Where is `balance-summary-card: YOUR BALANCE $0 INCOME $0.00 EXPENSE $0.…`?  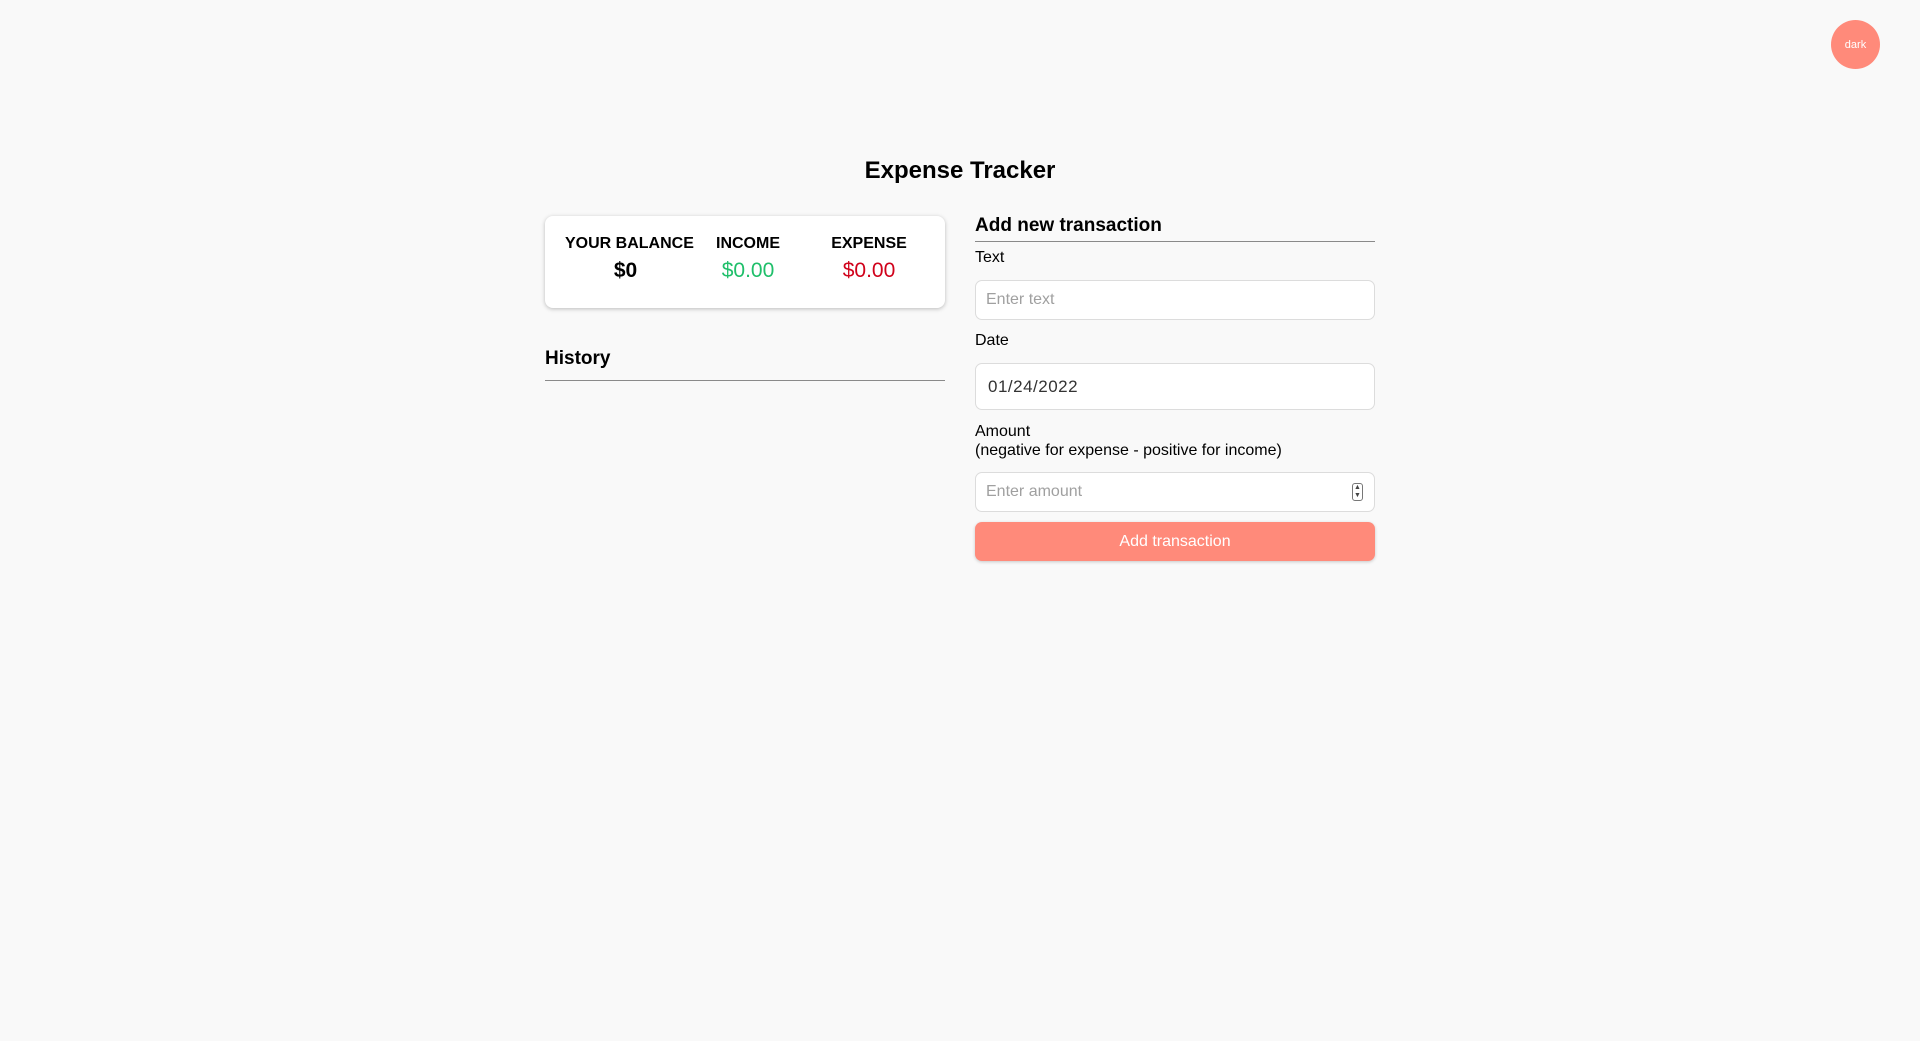
balance-summary-card: YOUR BALANCE $0 INCOME $0.00 EXPENSE $0.… is located at coordinates (745, 262).